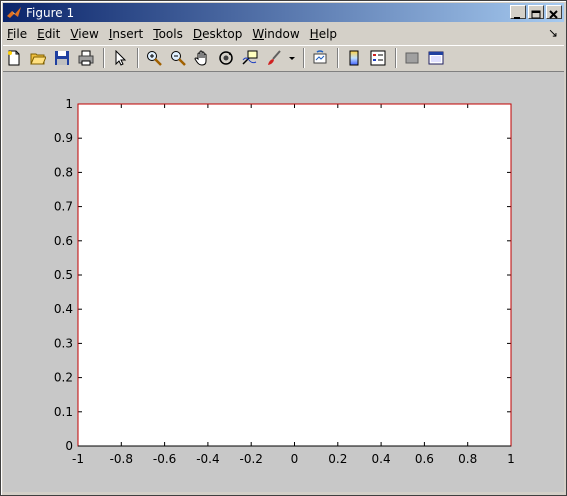  What do you see at coordinates (48, 34) in the screenshot?
I see `menu-edit: Edit` at bounding box center [48, 34].